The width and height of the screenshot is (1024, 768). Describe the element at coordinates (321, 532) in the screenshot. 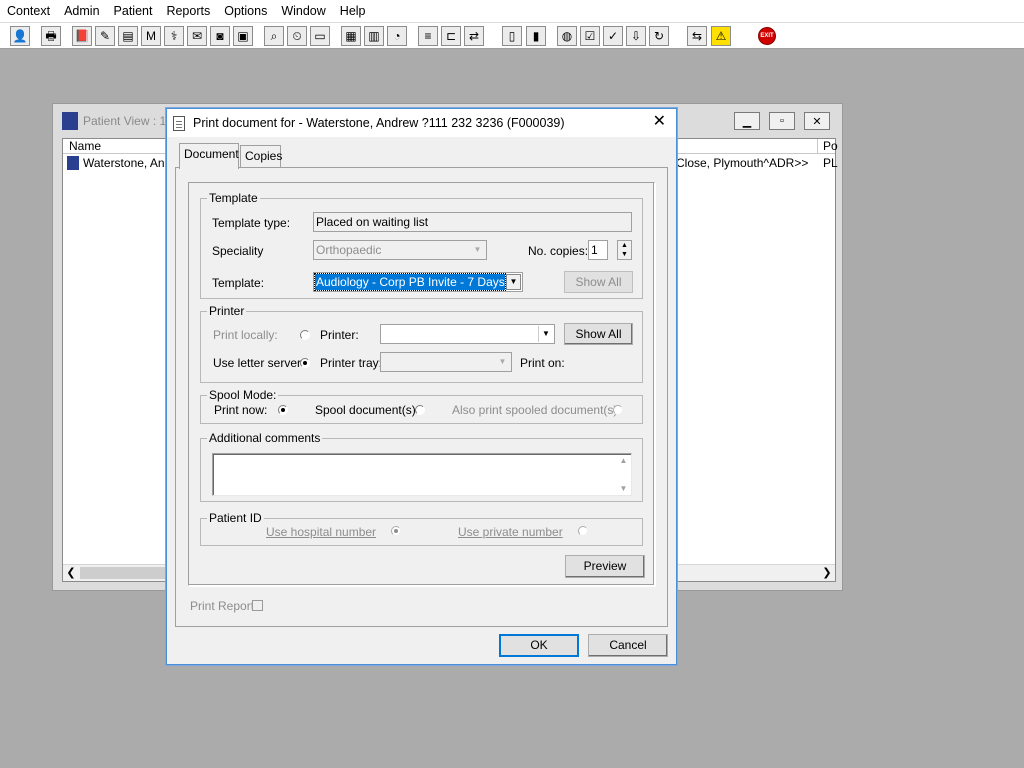

I see `use-hospital-number-label: Use hospital number` at that location.